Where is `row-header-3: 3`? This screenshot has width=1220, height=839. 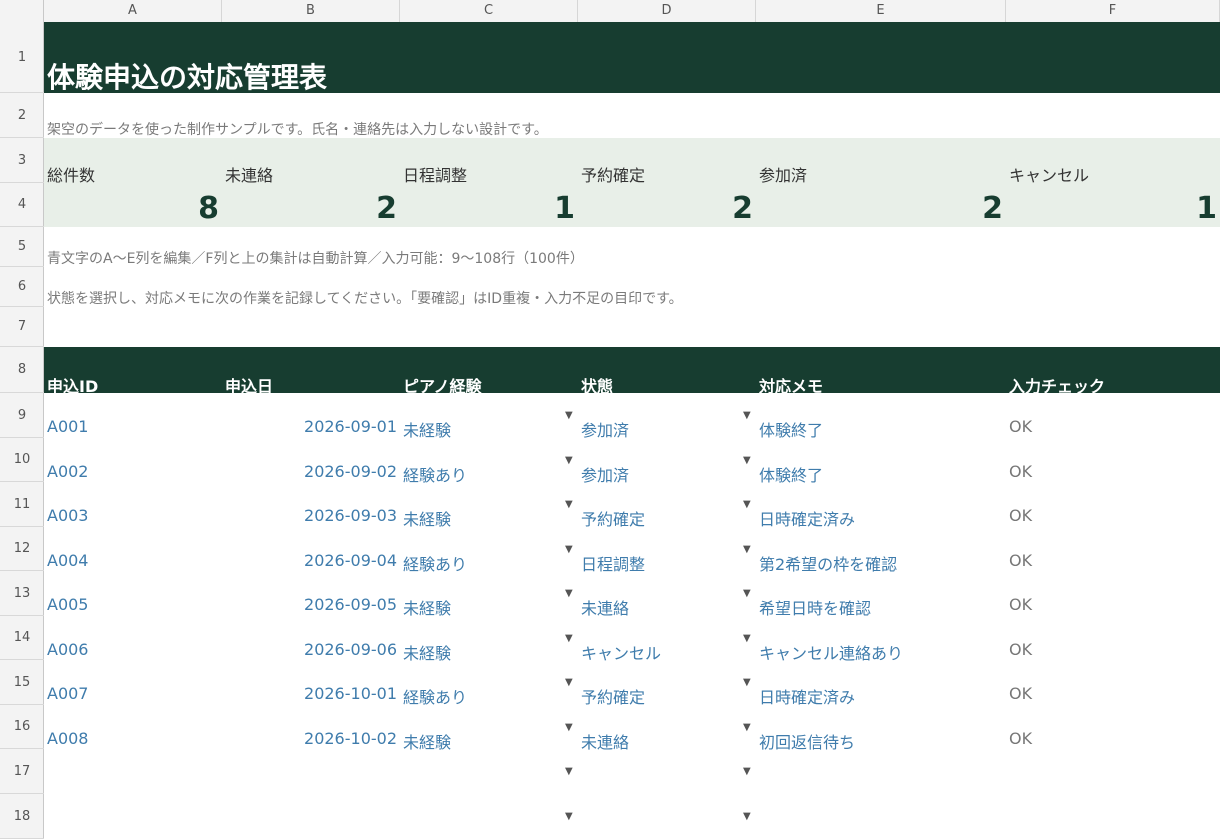
row-header-3: 3 is located at coordinates (22, 160).